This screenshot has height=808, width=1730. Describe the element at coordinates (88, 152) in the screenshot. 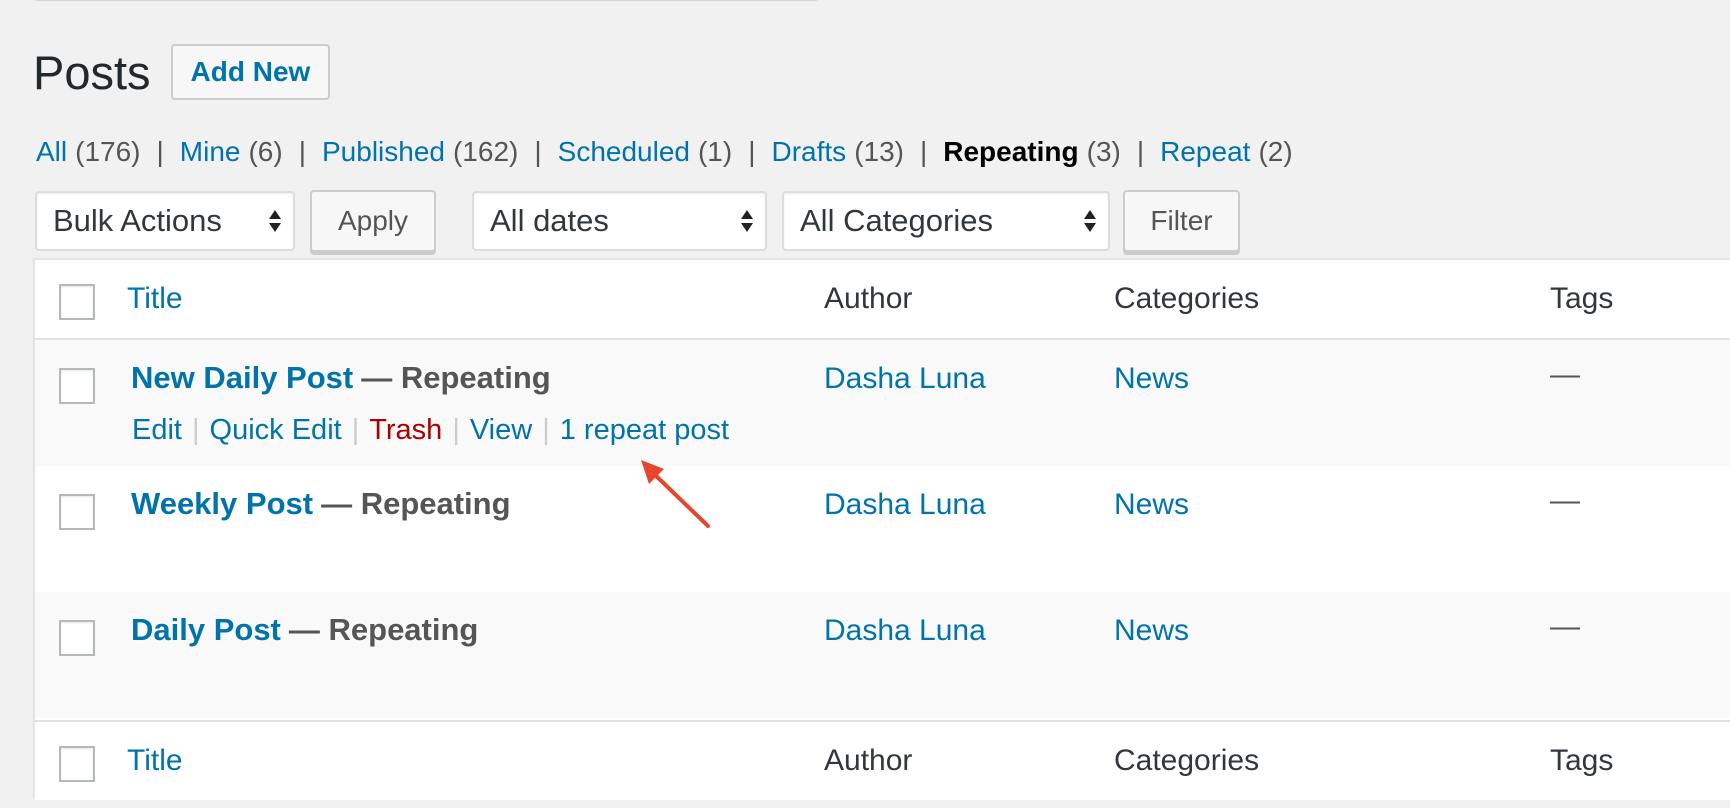

I see `view-all: All (176)` at that location.